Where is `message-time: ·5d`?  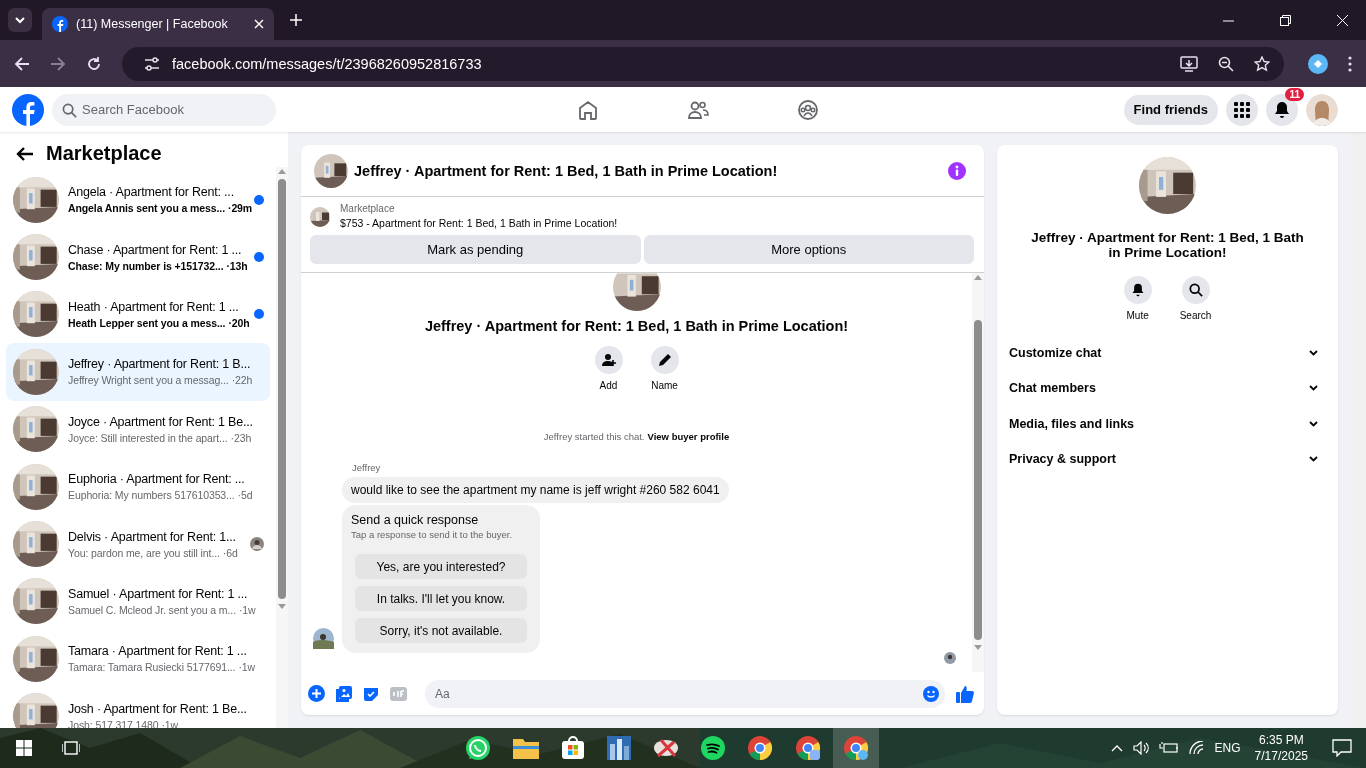
message-time: ·5d is located at coordinates (245, 495).